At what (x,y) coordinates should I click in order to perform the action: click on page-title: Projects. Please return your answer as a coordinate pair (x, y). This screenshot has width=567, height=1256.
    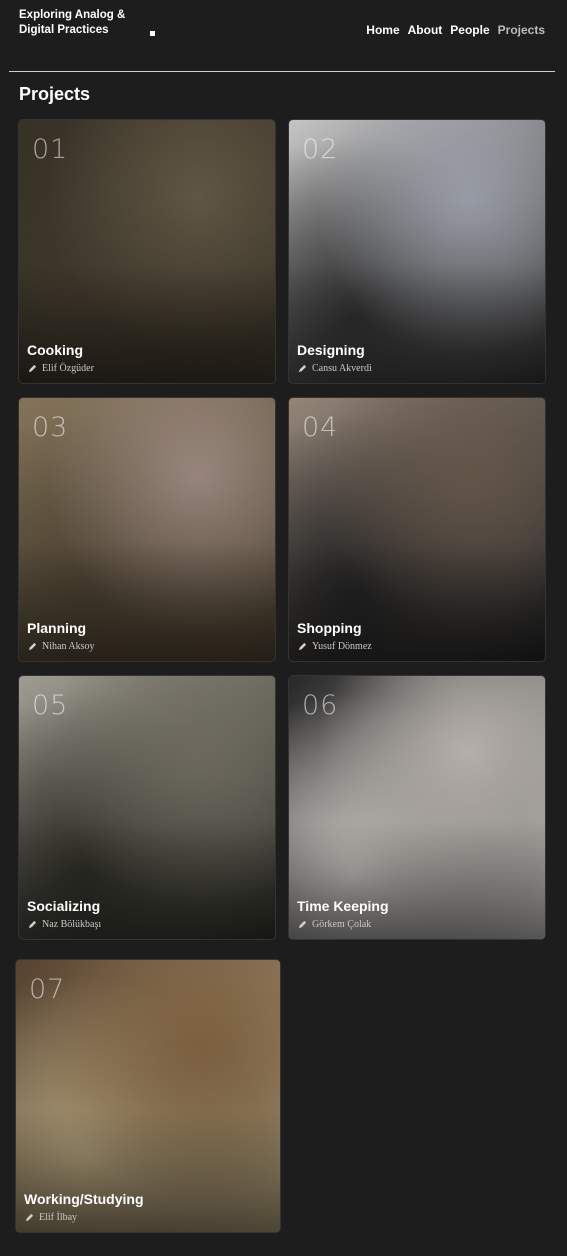
    Looking at the image, I should click on (55, 94).